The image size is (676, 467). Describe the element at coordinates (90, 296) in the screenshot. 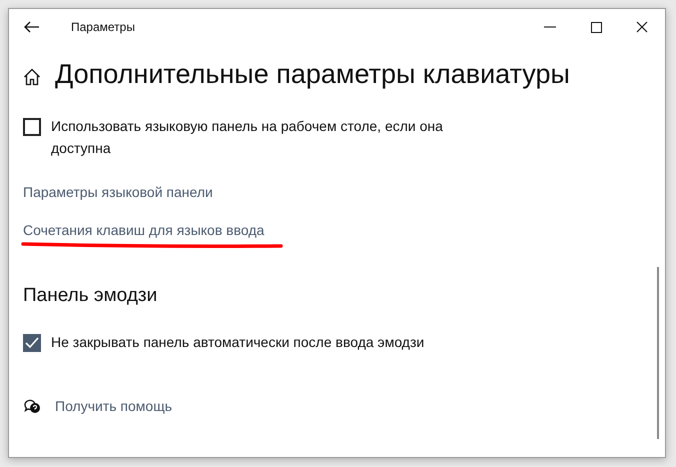

I see `section-heading: Панель эмодзи` at that location.